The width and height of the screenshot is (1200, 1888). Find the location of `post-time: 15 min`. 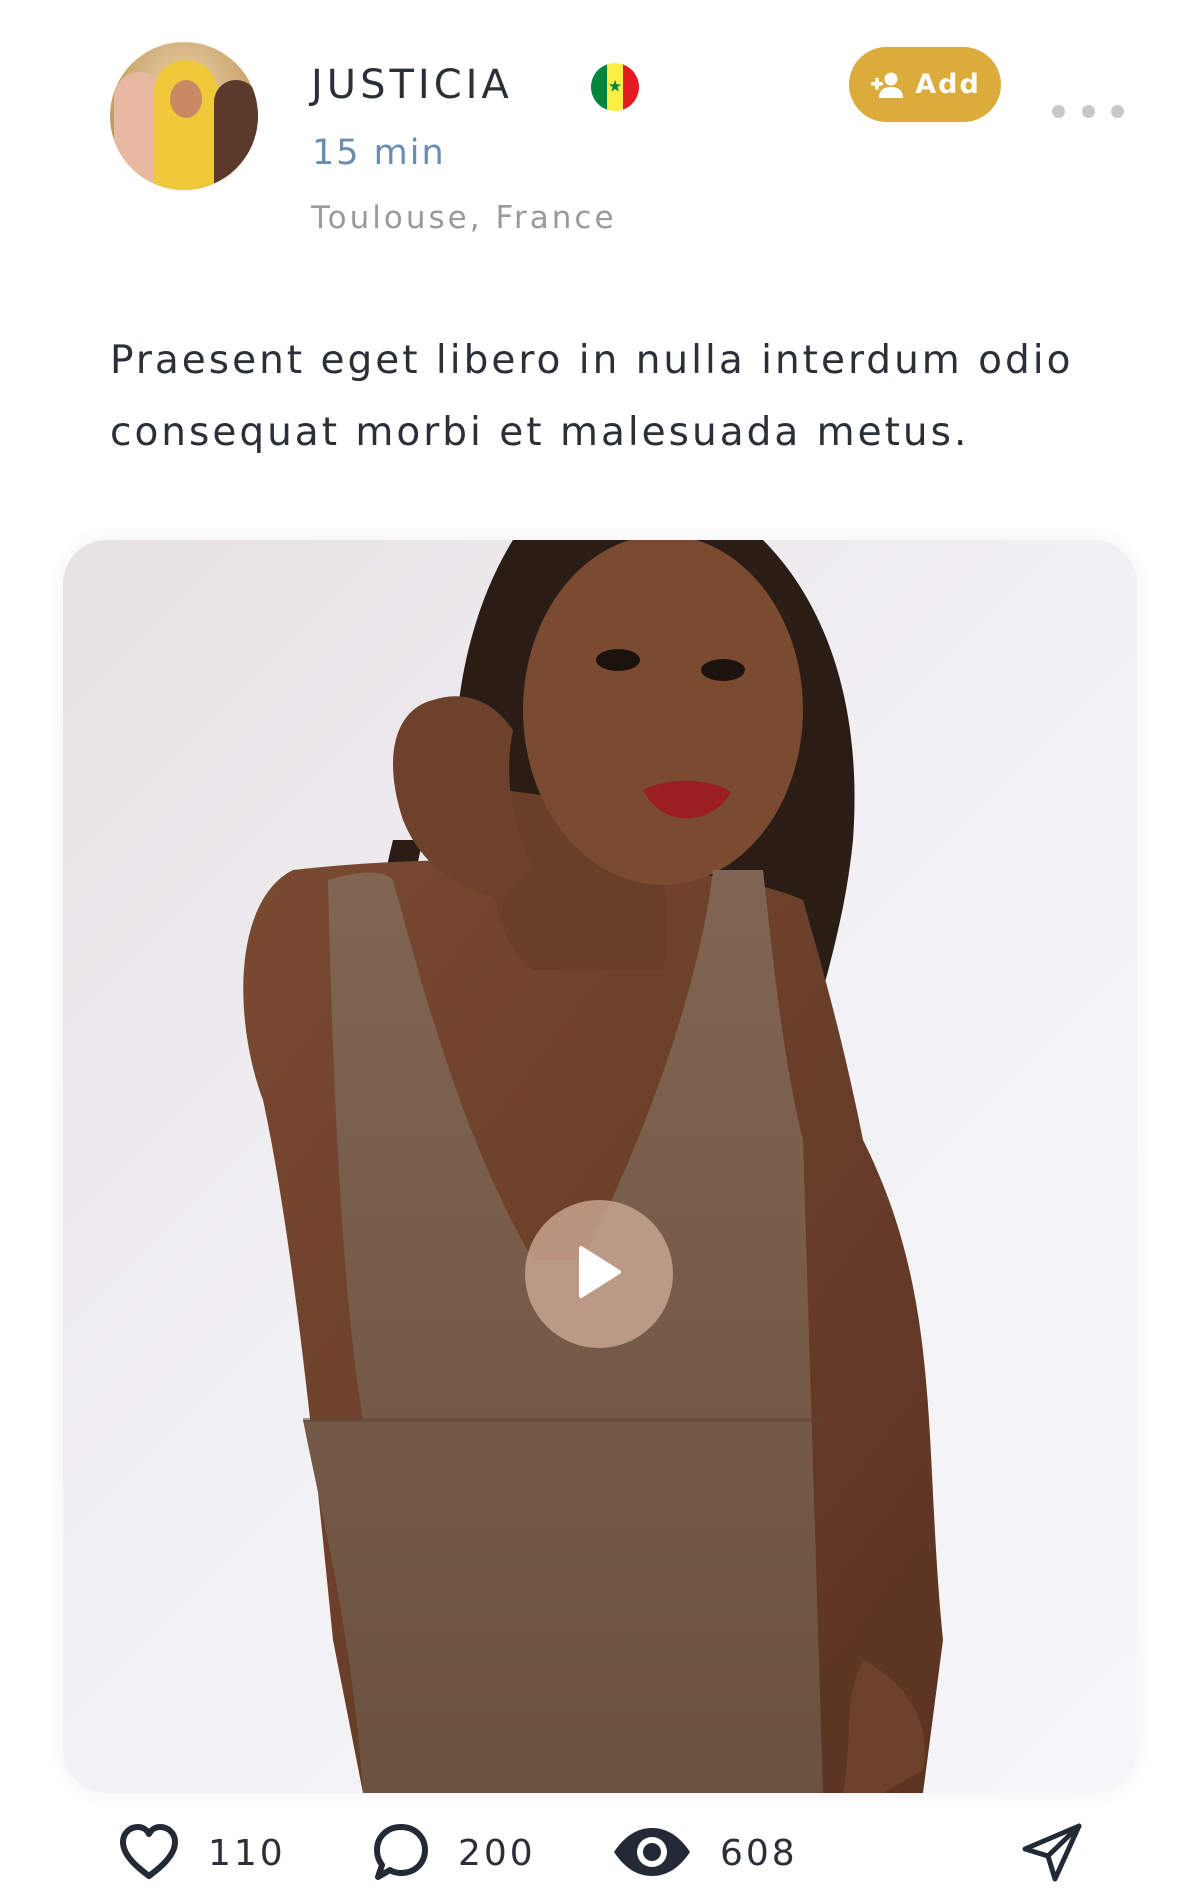

post-time: 15 min is located at coordinates (379, 153).